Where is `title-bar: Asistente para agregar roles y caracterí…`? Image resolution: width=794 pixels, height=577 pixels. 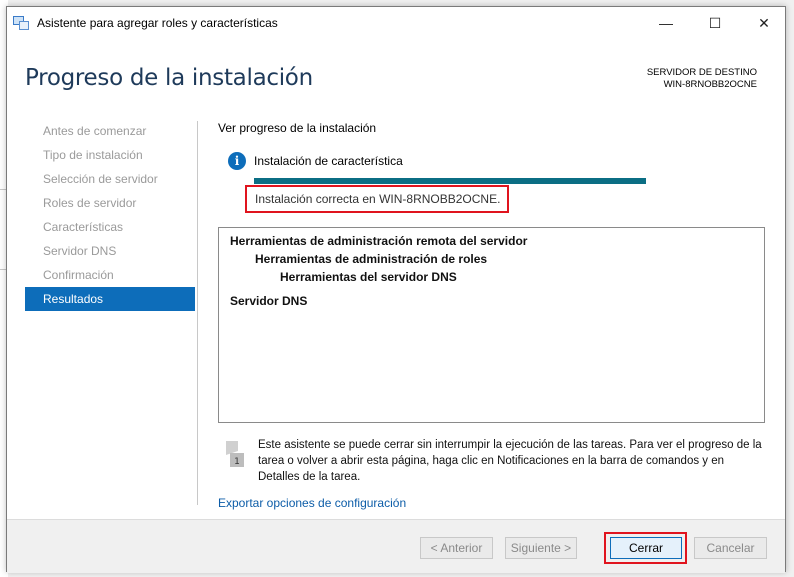 title-bar: Asistente para agregar roles y caracterí… is located at coordinates (396, 23).